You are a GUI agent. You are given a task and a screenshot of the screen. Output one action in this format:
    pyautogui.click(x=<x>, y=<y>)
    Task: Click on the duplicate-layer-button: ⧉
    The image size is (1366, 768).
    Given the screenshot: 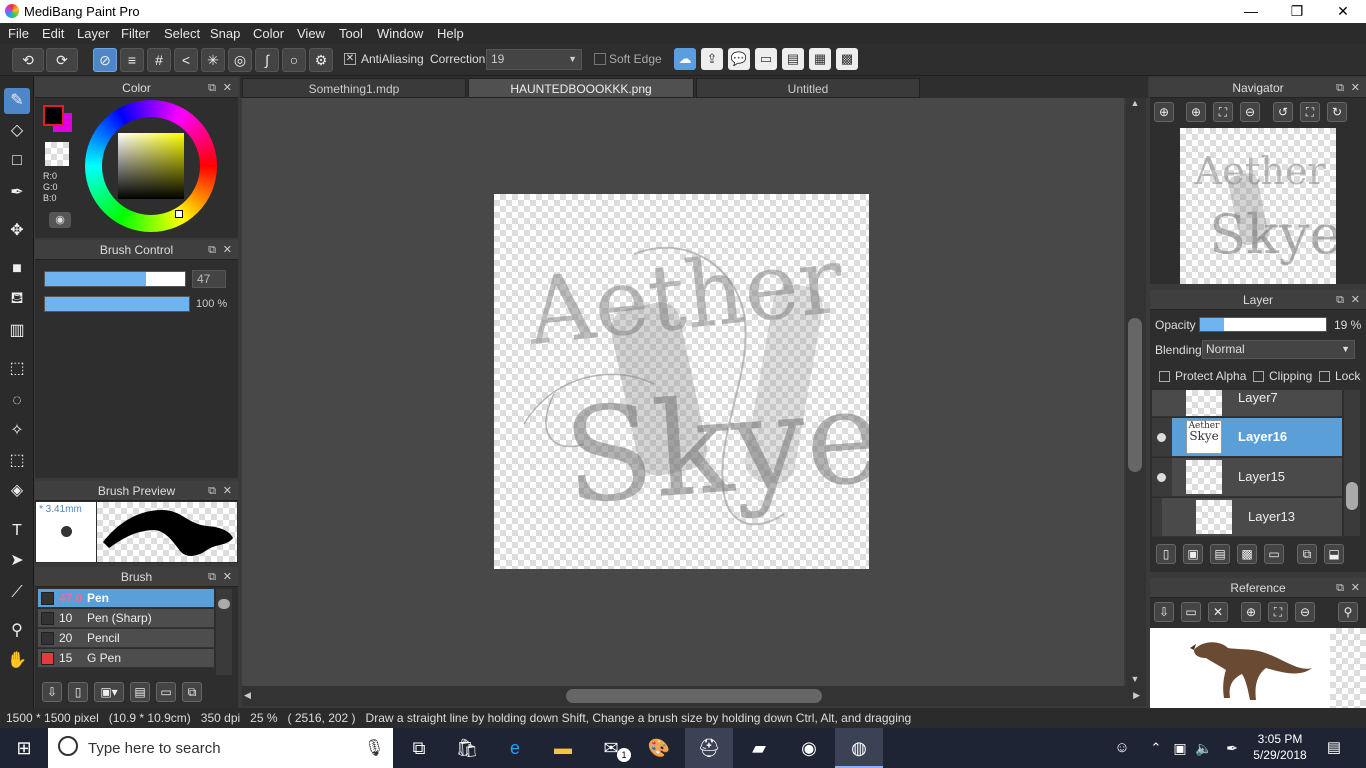 What is the action you would take?
    pyautogui.click(x=1307, y=554)
    